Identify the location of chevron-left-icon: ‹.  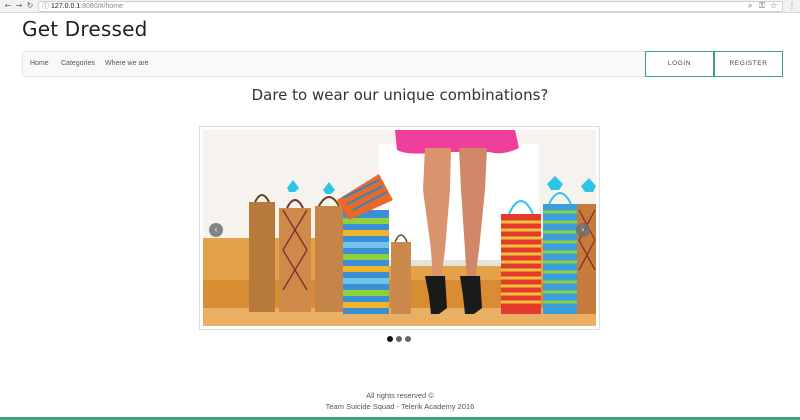
(216, 229).